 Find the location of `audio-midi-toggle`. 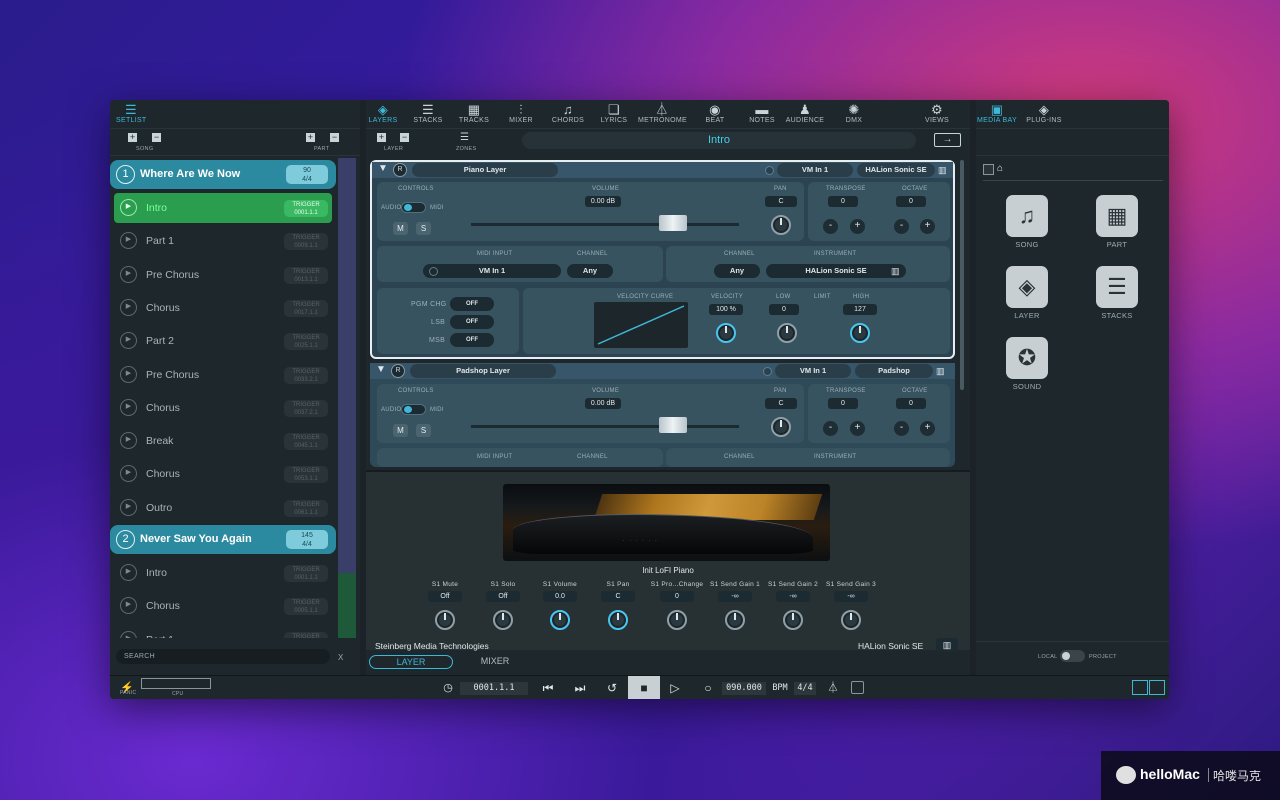

audio-midi-toggle is located at coordinates (413, 207).